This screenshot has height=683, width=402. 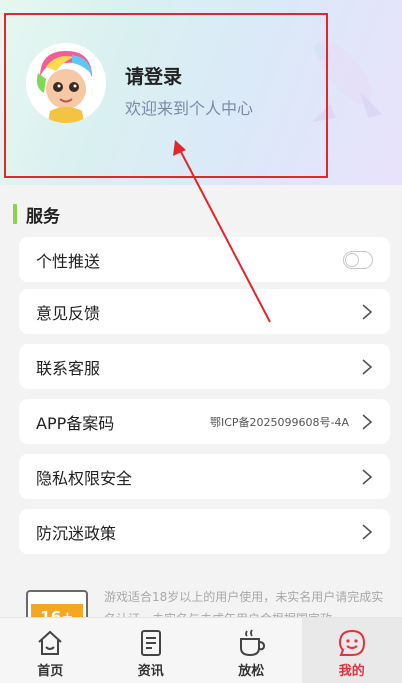 What do you see at coordinates (204, 421) in the screenshot?
I see `menu-item-app-record: APP备案码 鄂ICP备2025099608号-4A` at bounding box center [204, 421].